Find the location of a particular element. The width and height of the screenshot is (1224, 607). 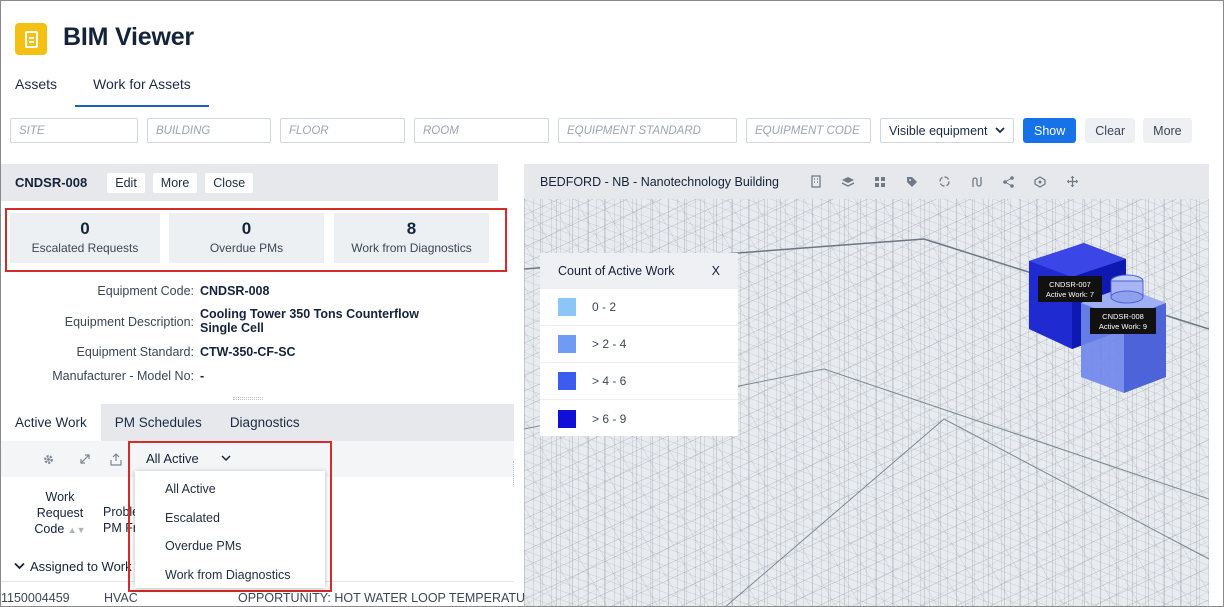

legend-item: > 6 - 9 is located at coordinates (639, 418).